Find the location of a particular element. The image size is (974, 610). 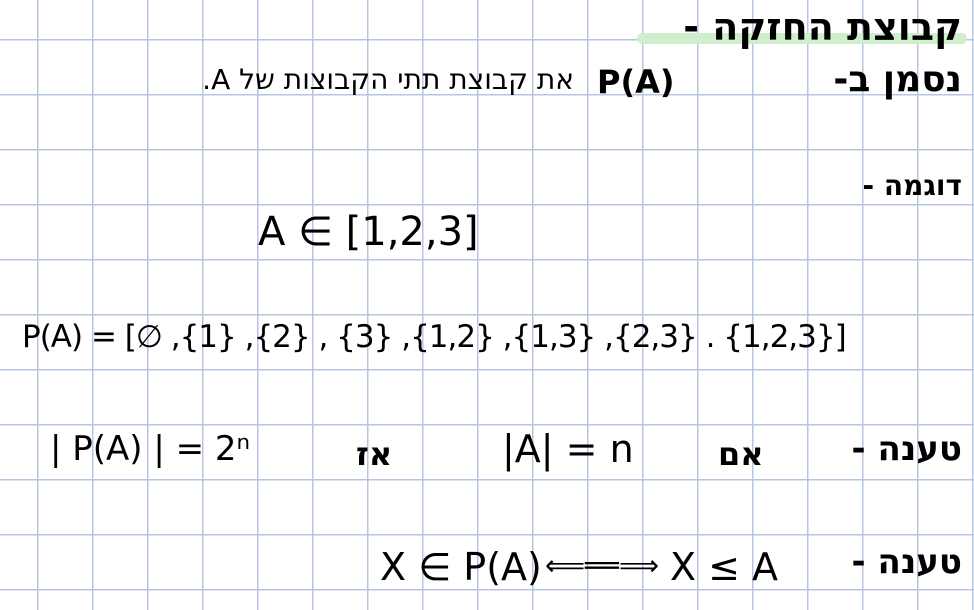

claim1-label: טענה - is located at coordinates (906, 449).